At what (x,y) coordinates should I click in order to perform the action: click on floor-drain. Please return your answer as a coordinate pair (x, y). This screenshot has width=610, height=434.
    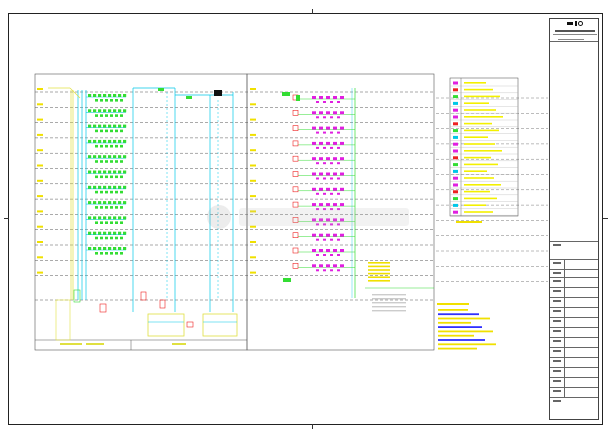
    Looking at the image, I should click on (295, 158).